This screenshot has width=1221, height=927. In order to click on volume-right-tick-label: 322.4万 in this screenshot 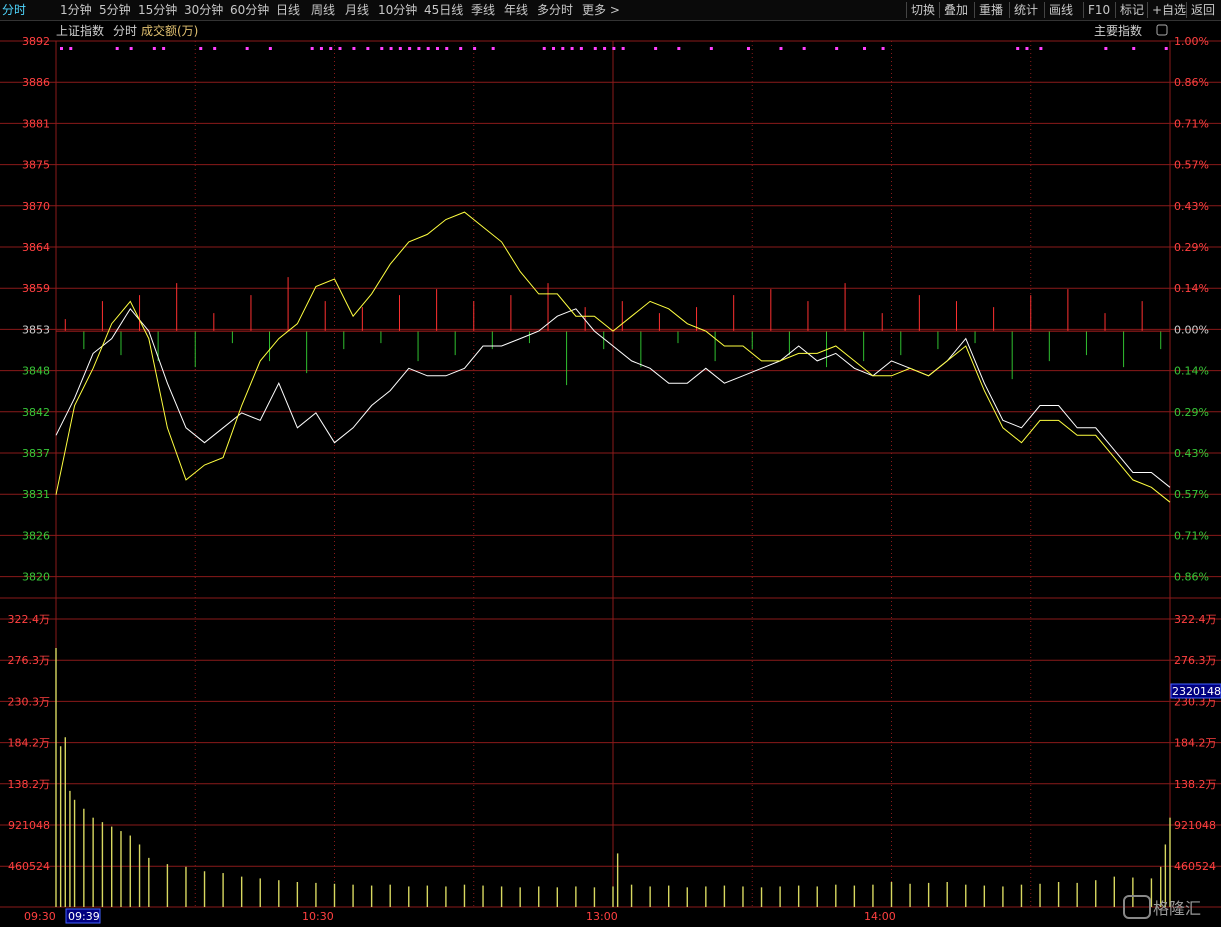, I will do `click(1195, 619)`.